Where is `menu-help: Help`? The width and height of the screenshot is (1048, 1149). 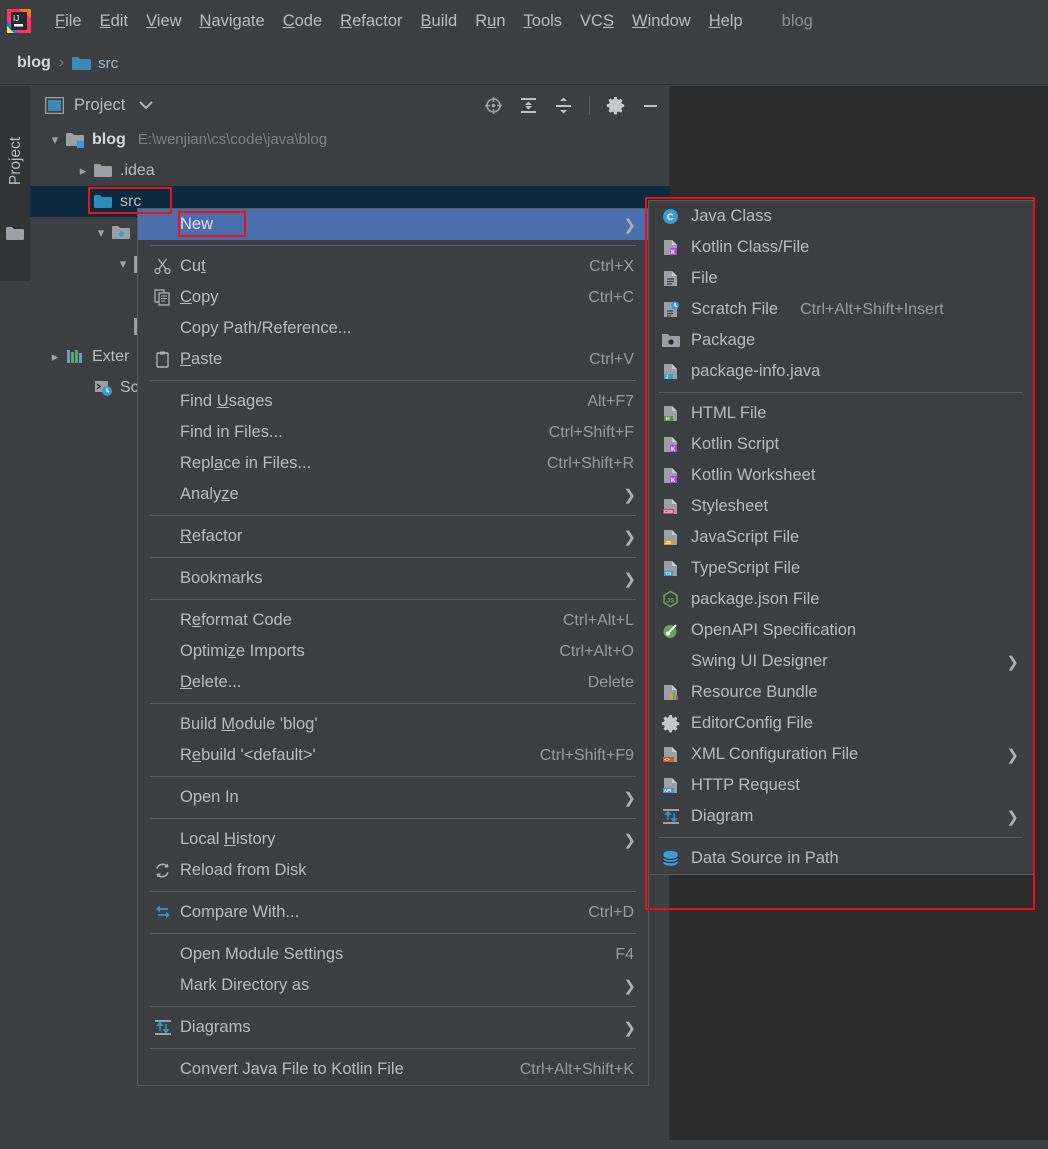
menu-help: Help is located at coordinates (726, 21).